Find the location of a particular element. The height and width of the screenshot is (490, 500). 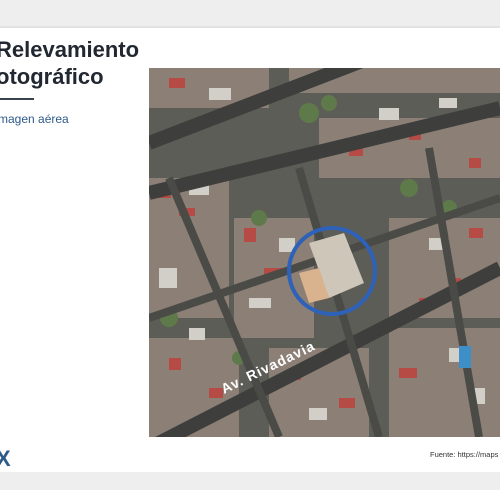

slide-title-line2: otográfico is located at coordinates (52, 76).